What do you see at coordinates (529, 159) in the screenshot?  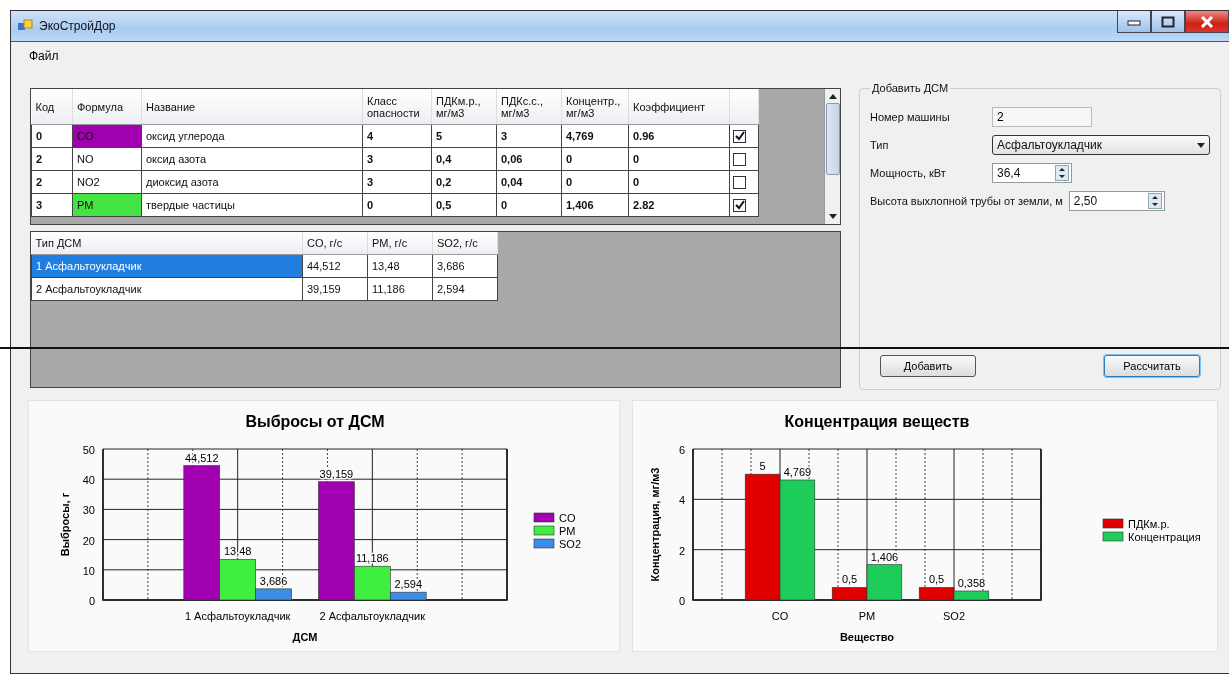 I see `table-cell: 0,06` at bounding box center [529, 159].